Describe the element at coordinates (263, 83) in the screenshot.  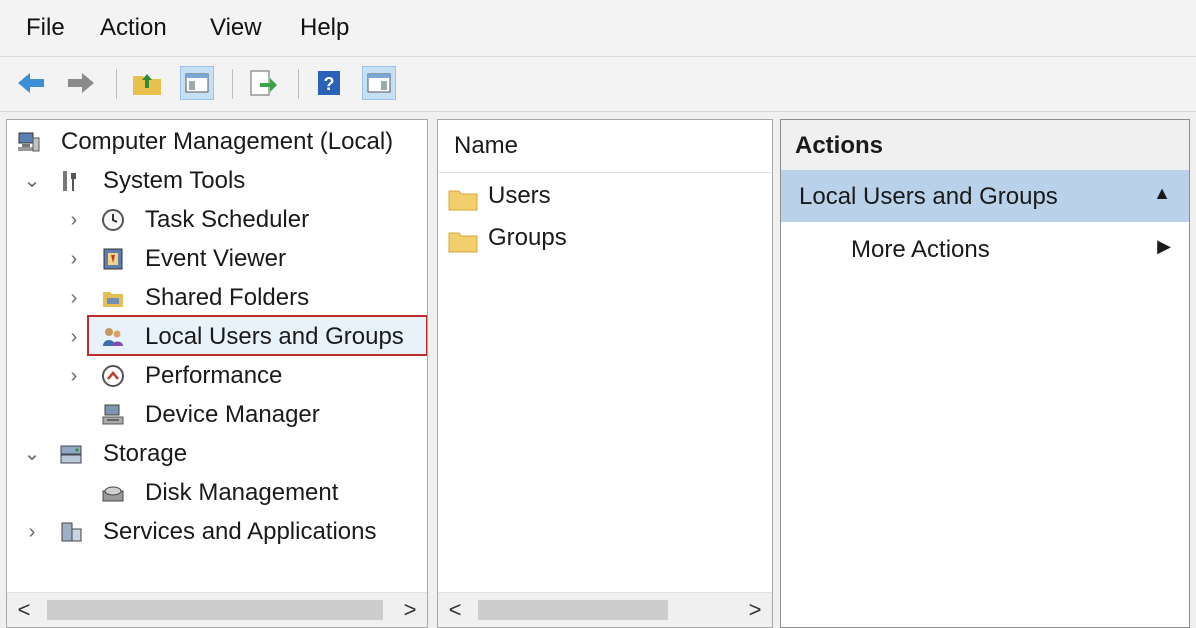
I see `export-list-icon` at that location.